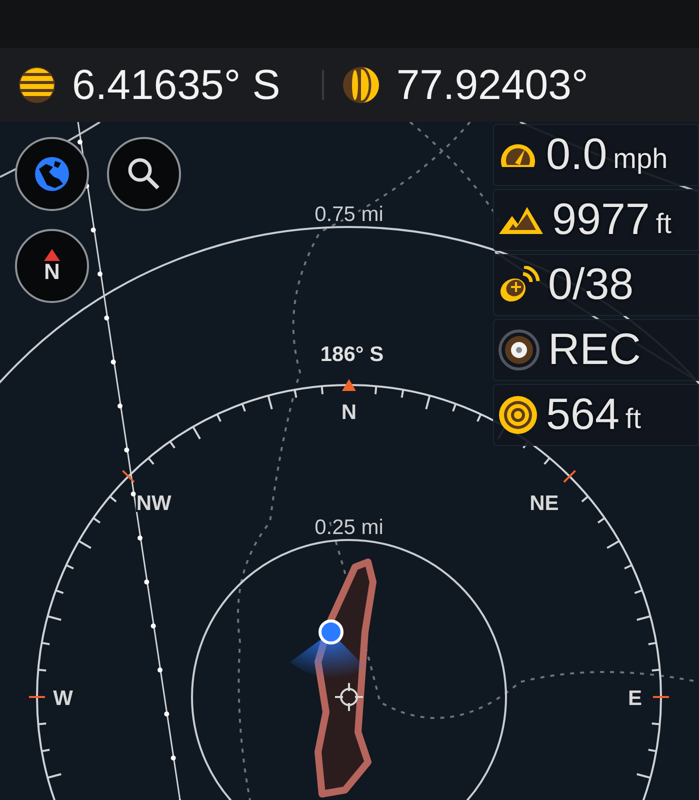 The image size is (699, 800). What do you see at coordinates (349, 527) in the screenshot?
I see `range-label: 0.25 mi` at bounding box center [349, 527].